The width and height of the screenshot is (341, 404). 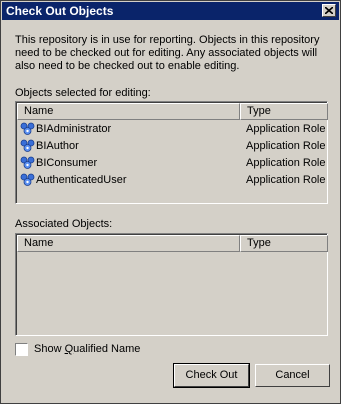 I want to click on associated-list-header: Name Type, so click(x=172, y=243).